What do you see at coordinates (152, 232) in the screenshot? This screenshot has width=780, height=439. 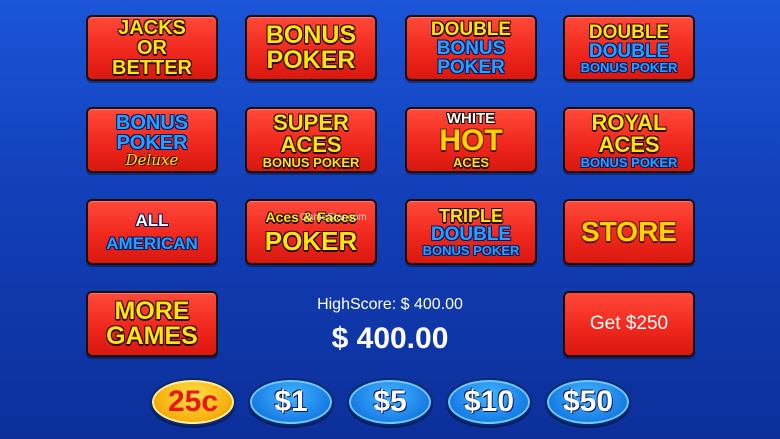 I see `game-all-american-button: ALL AMERICAN` at bounding box center [152, 232].